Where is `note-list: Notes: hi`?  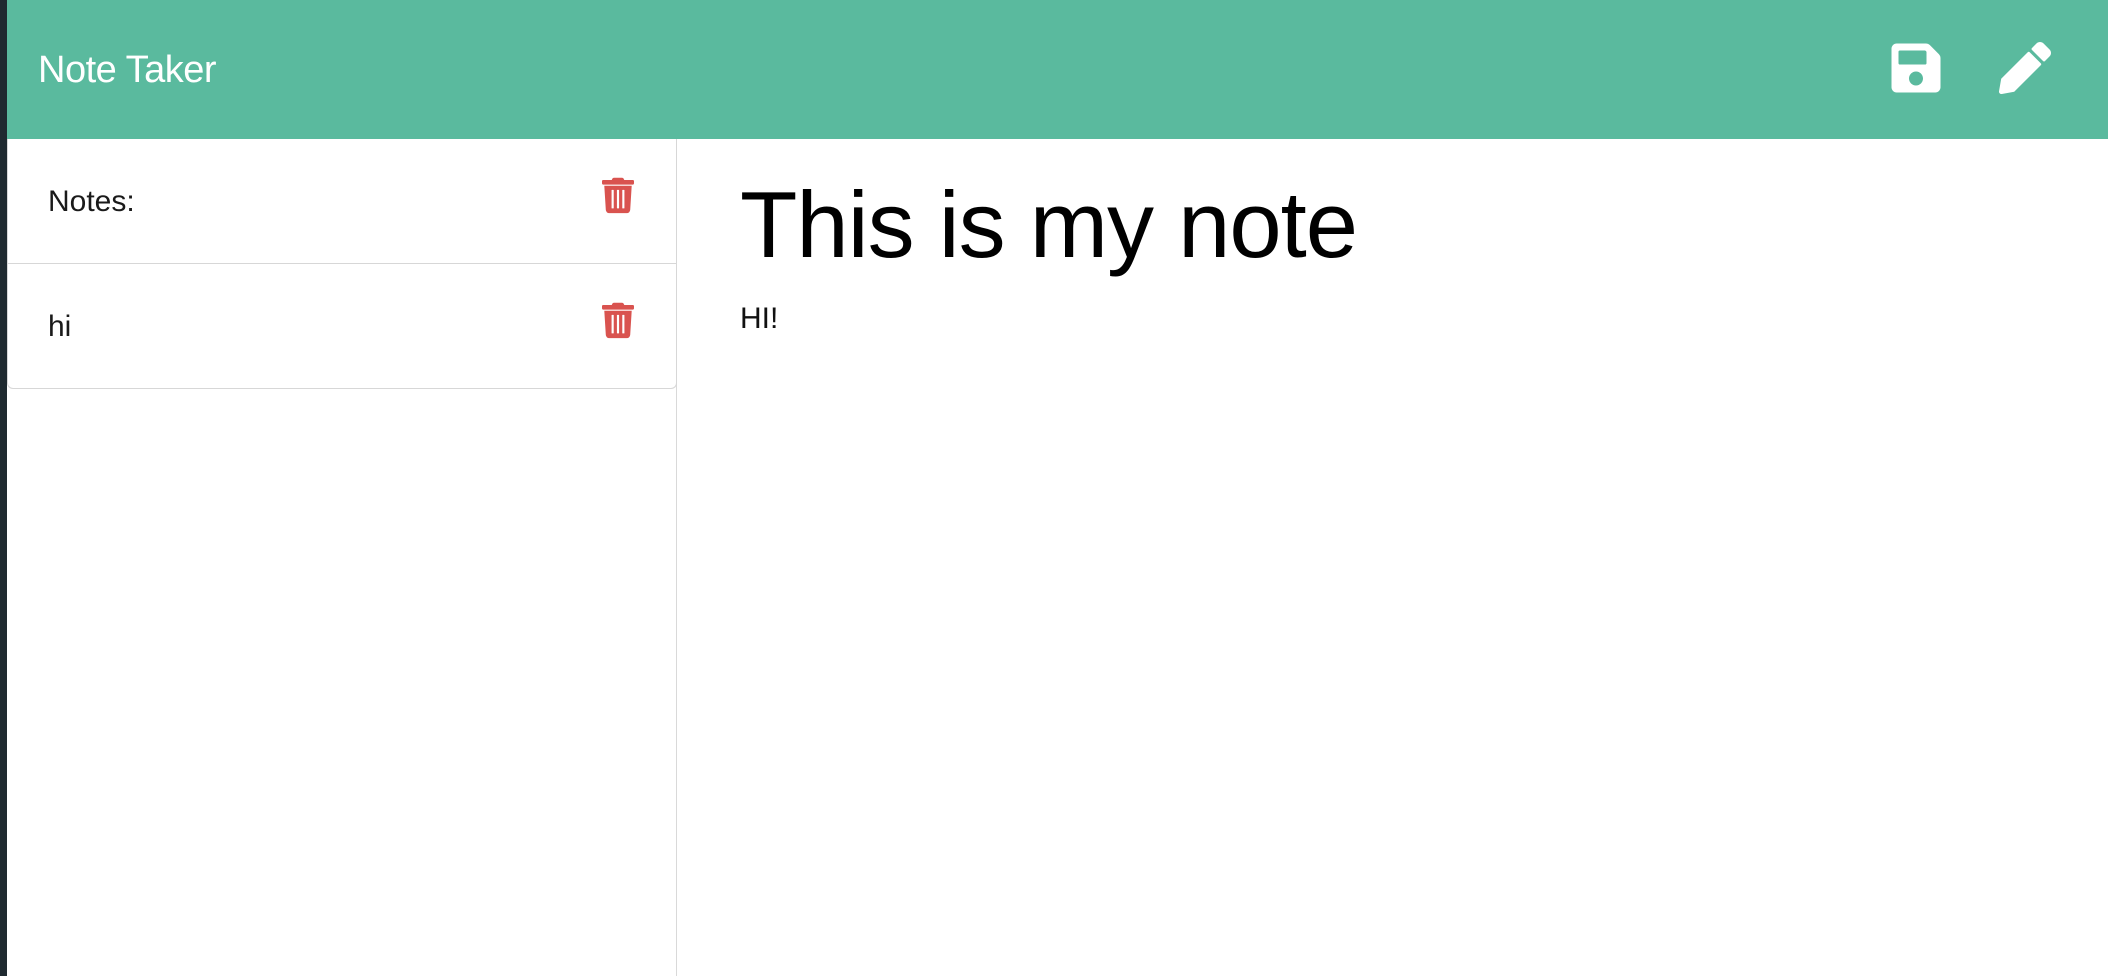
note-list: Notes: hi is located at coordinates (342, 264).